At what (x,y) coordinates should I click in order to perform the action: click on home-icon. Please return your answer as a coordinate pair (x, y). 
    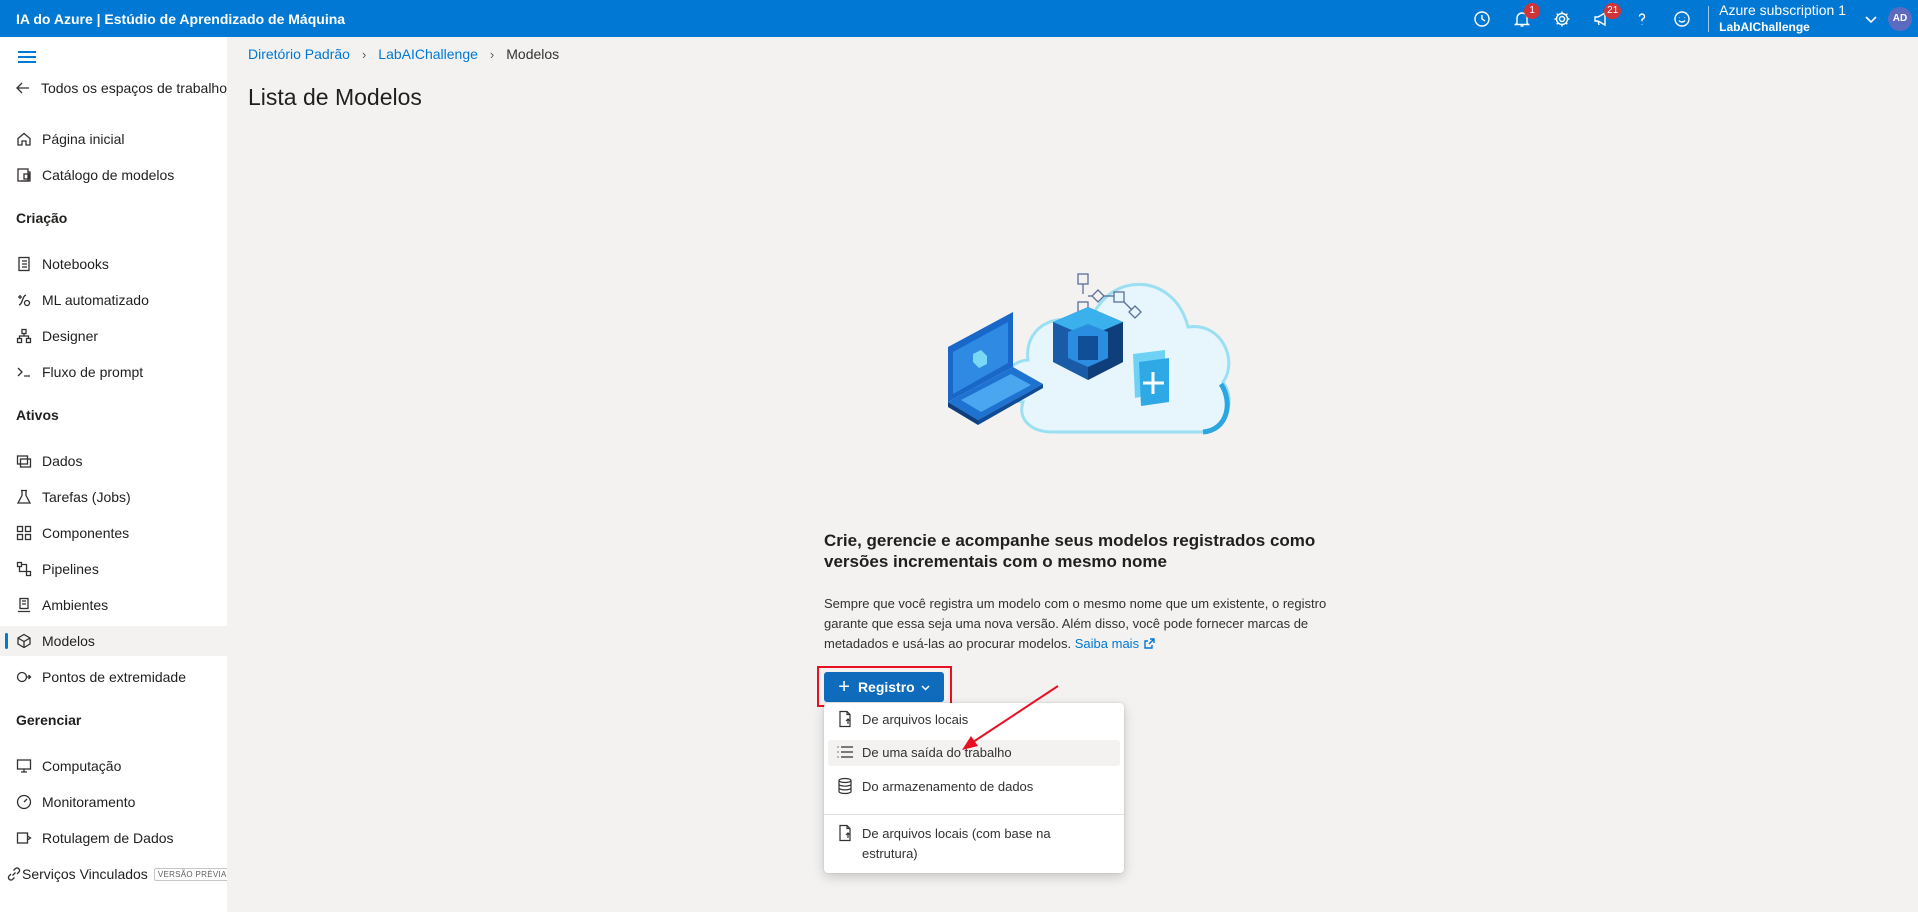
    Looking at the image, I should click on (21, 139).